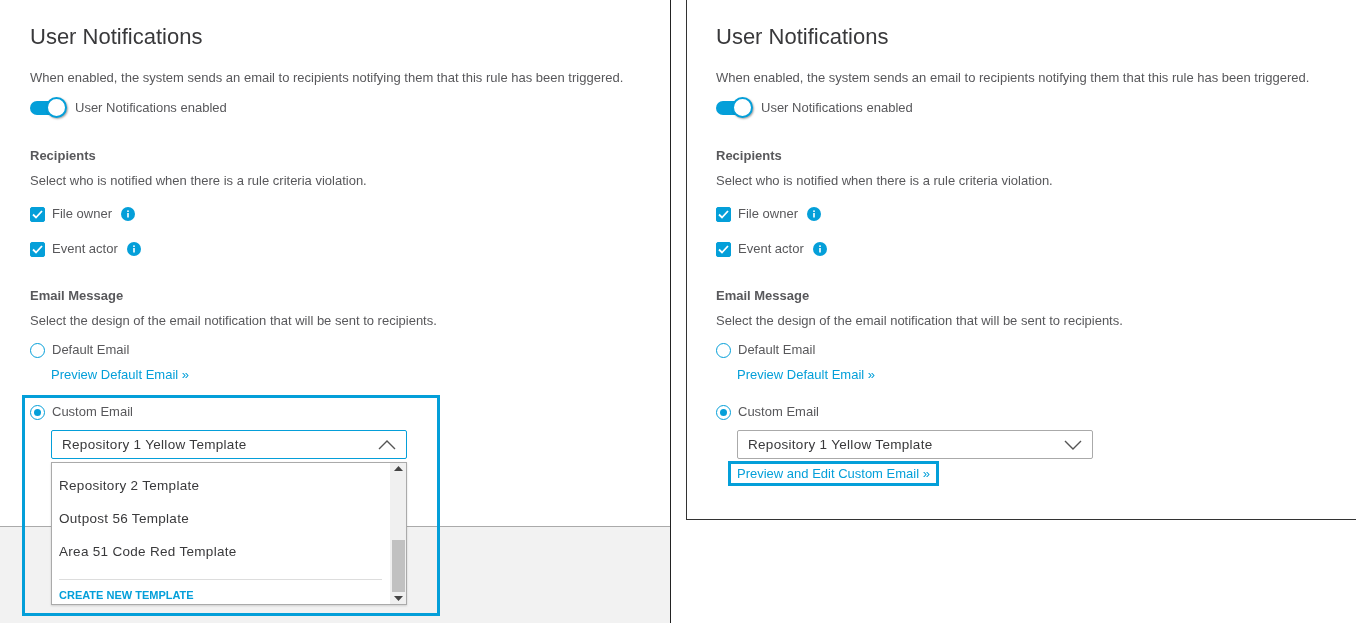 This screenshot has width=1356, height=623. I want to click on chevron-up-icon, so click(387, 444).